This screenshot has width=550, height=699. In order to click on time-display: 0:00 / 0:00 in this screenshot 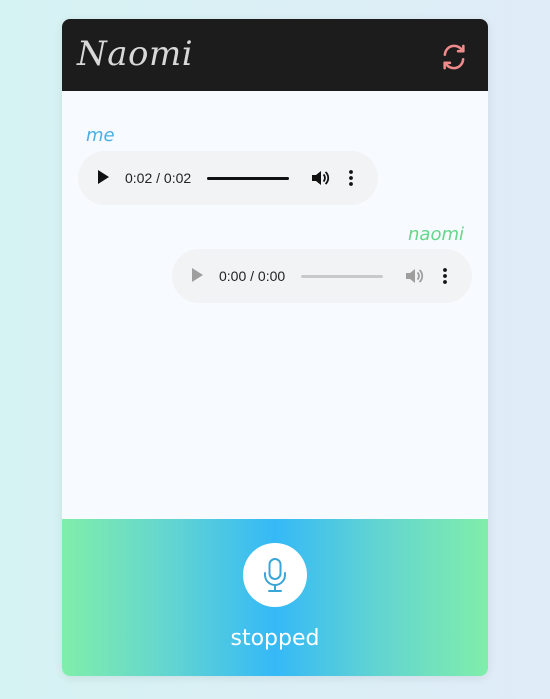, I will do `click(252, 276)`.